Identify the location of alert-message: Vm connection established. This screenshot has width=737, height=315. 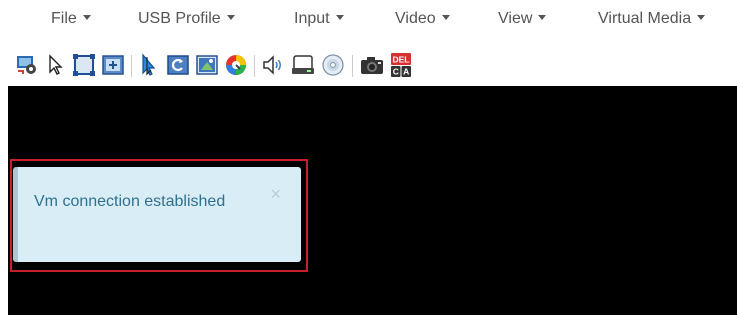
(130, 201).